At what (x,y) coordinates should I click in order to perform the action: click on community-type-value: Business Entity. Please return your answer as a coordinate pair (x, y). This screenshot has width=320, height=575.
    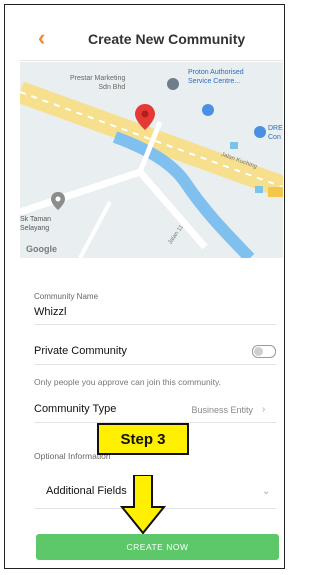
    Looking at the image, I should click on (222, 410).